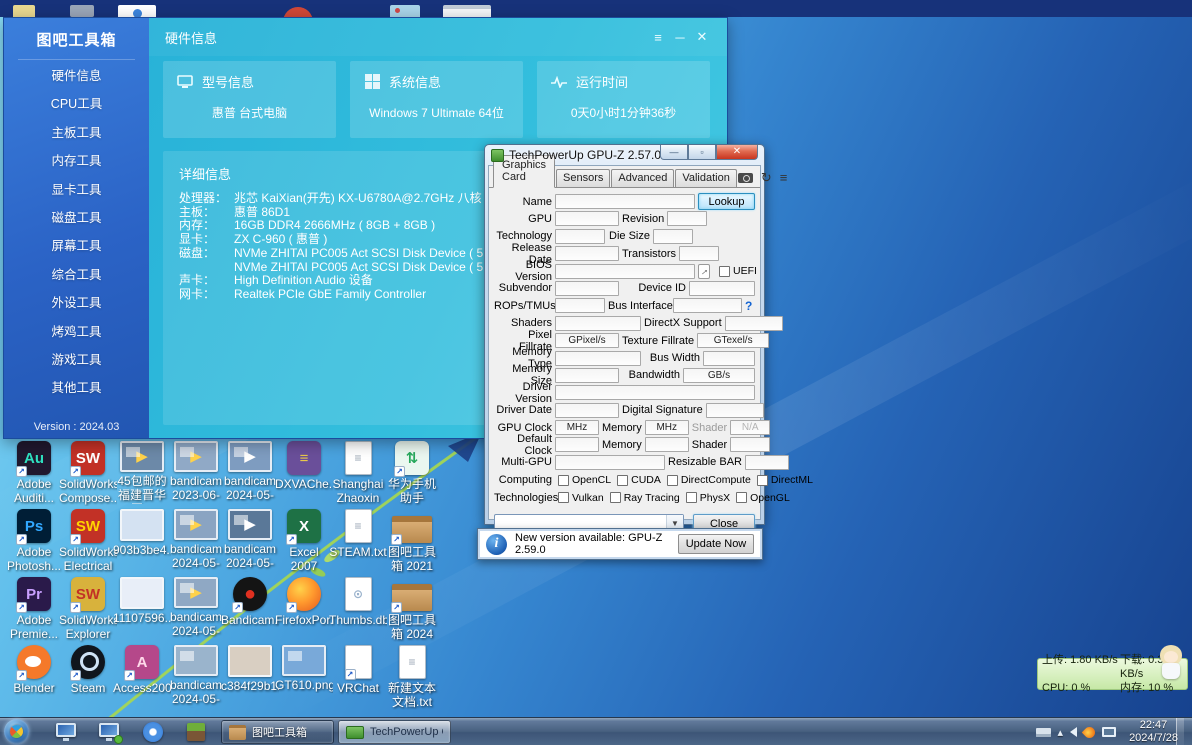 This screenshot has height=745, width=1192. What do you see at coordinates (1153, 732) in the screenshot?
I see `taskbar-clock: 22:47 2024/7/28` at bounding box center [1153, 732].